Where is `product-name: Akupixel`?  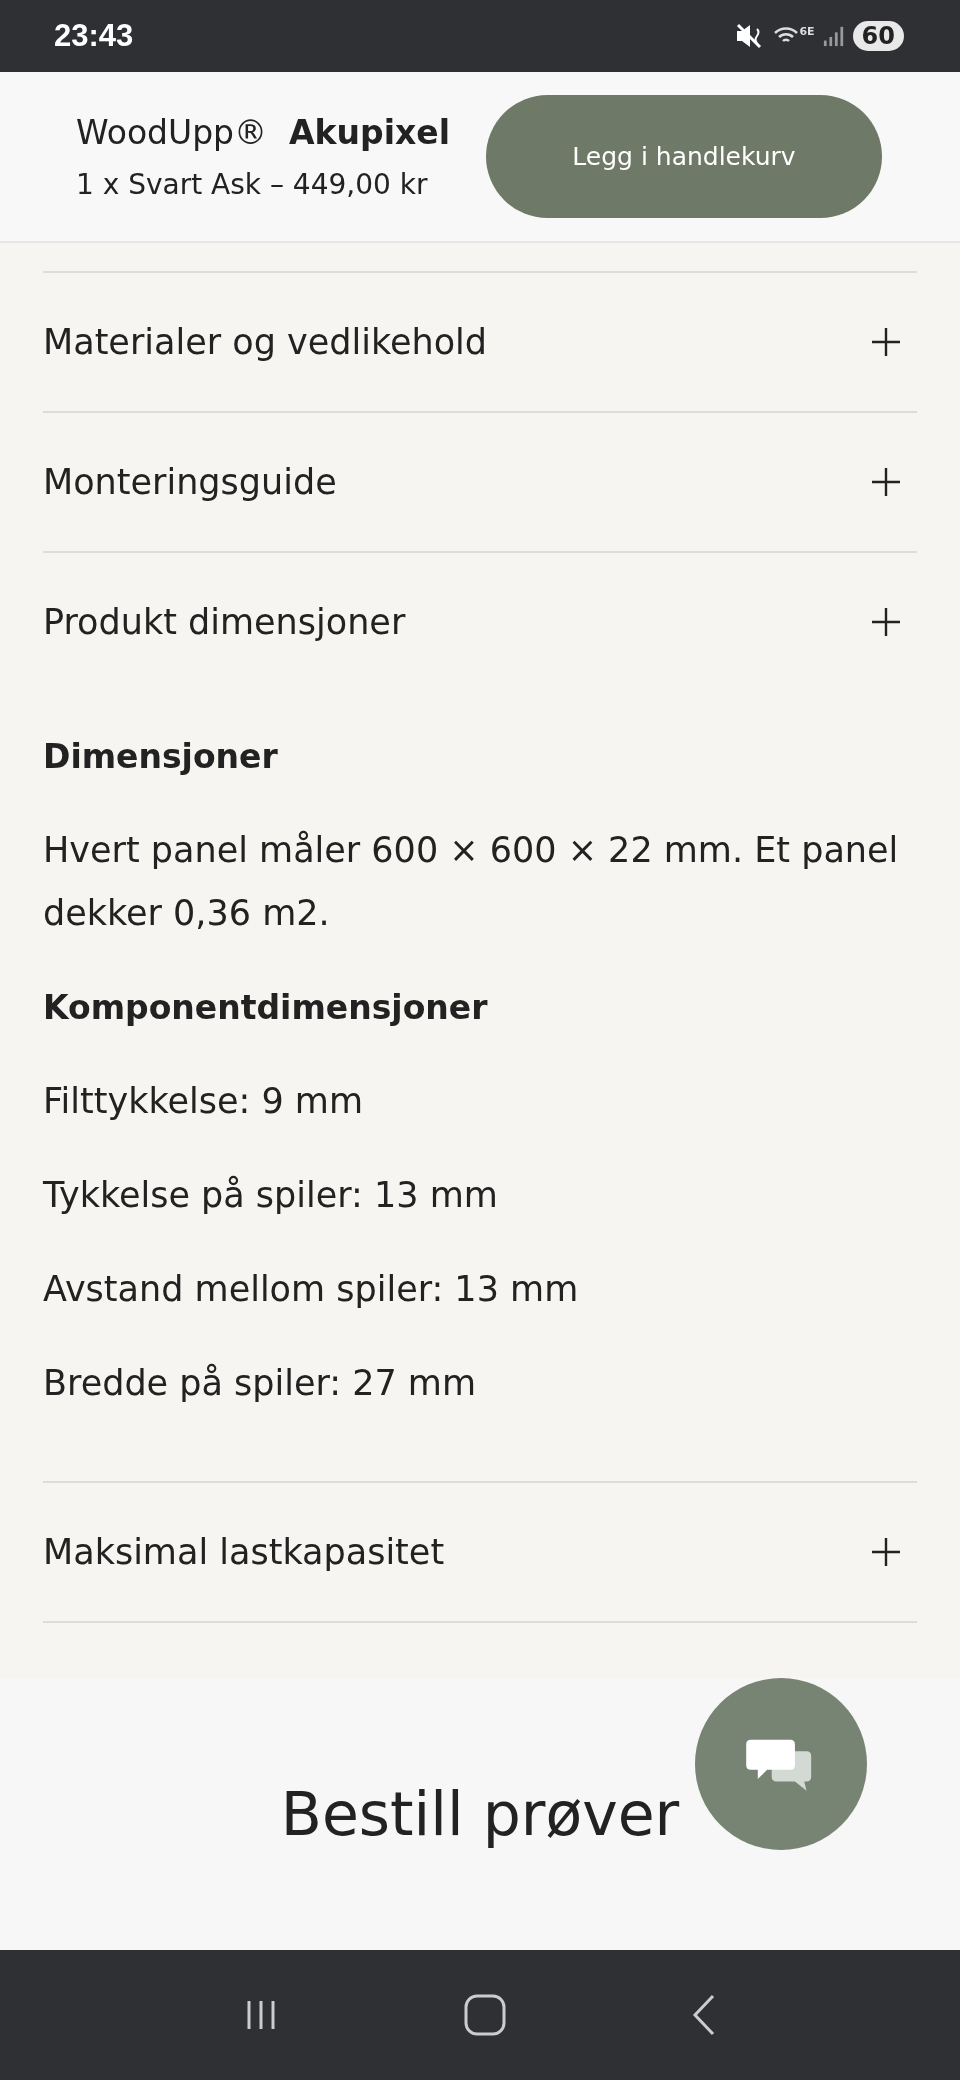 product-name: Akupixel is located at coordinates (369, 132).